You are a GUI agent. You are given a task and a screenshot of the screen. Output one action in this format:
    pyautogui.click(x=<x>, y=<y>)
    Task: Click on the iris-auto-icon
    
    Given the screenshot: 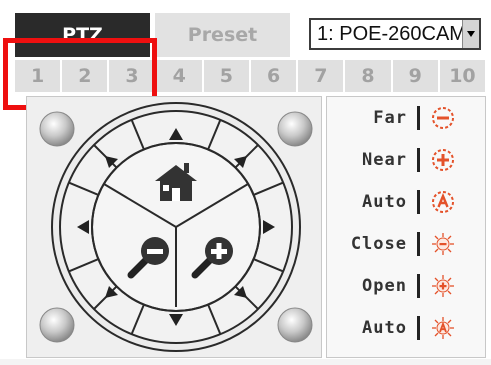 What is the action you would take?
    pyautogui.click(x=443, y=328)
    